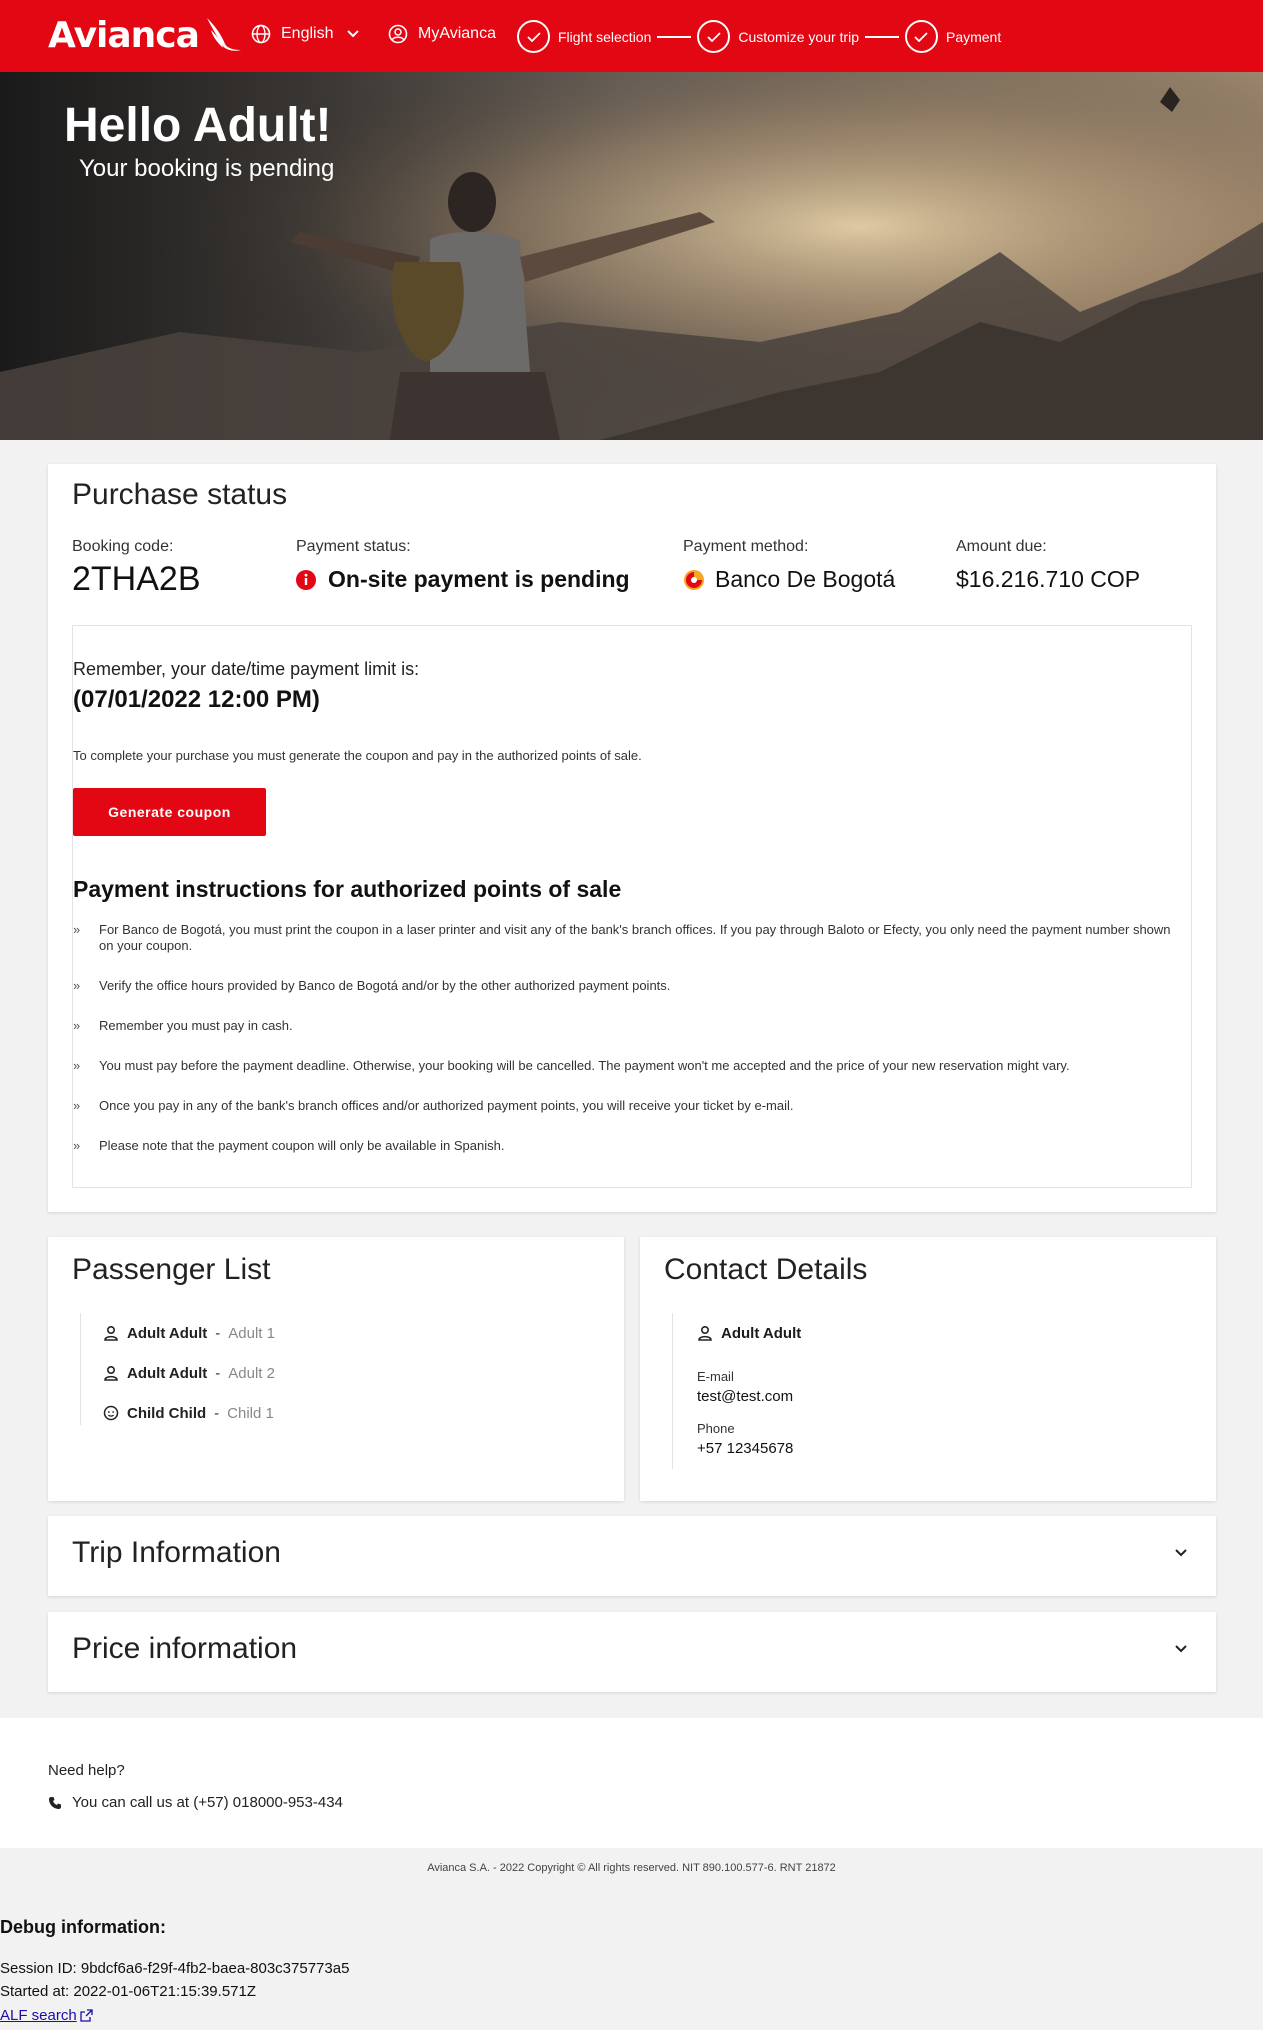 Image resolution: width=1263 pixels, height=2030 pixels. I want to click on passenger-item: Adult Adult - Adult 1, so click(189, 1333).